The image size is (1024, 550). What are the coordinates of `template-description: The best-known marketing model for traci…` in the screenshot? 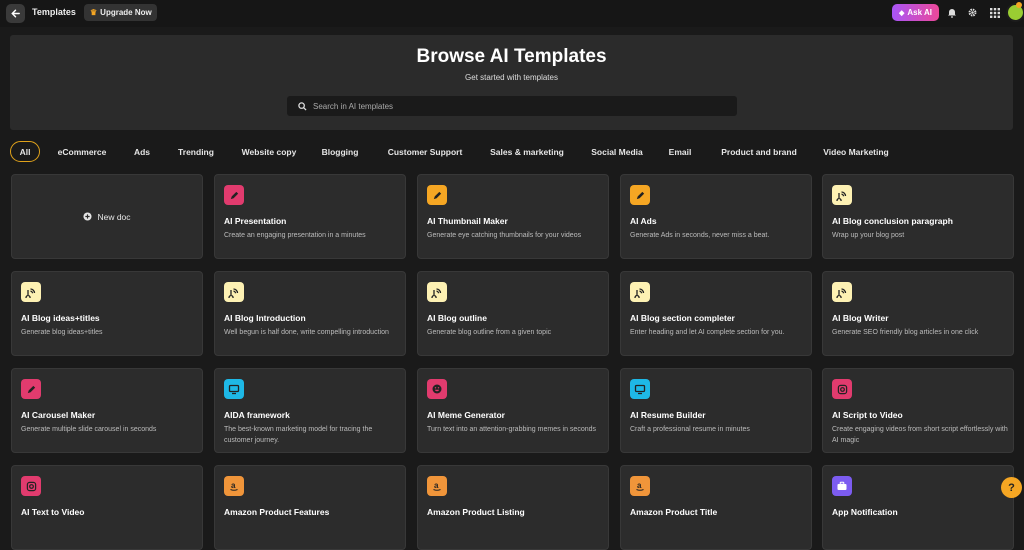 It's located at (298, 435).